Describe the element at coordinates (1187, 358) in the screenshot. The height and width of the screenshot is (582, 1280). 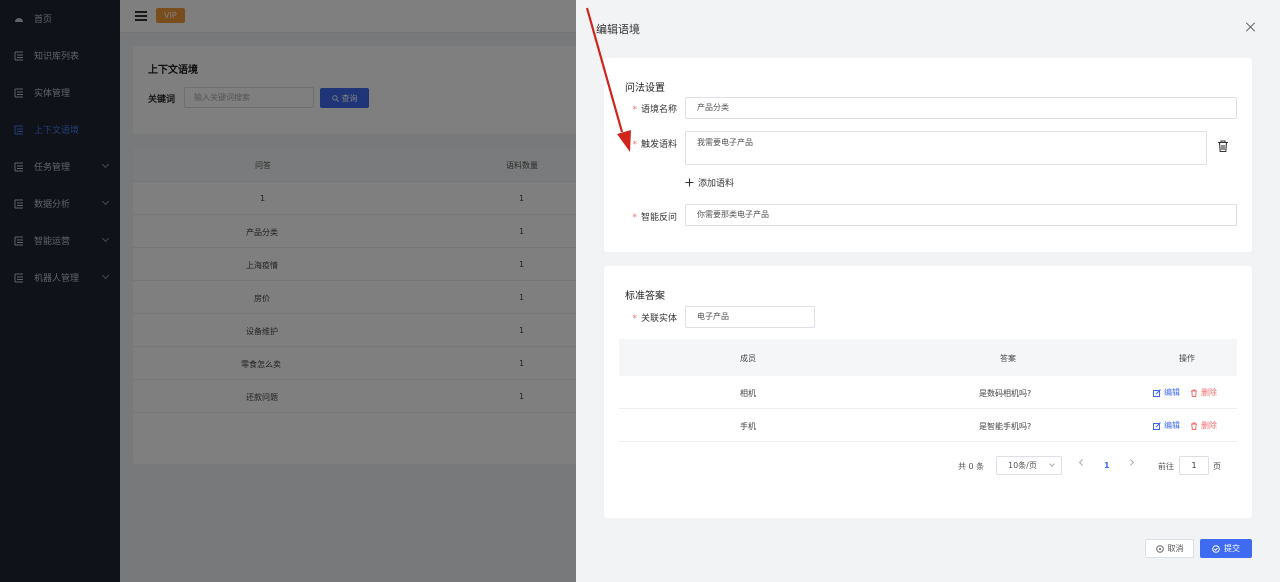
I see `column-header-actions: 操作` at that location.